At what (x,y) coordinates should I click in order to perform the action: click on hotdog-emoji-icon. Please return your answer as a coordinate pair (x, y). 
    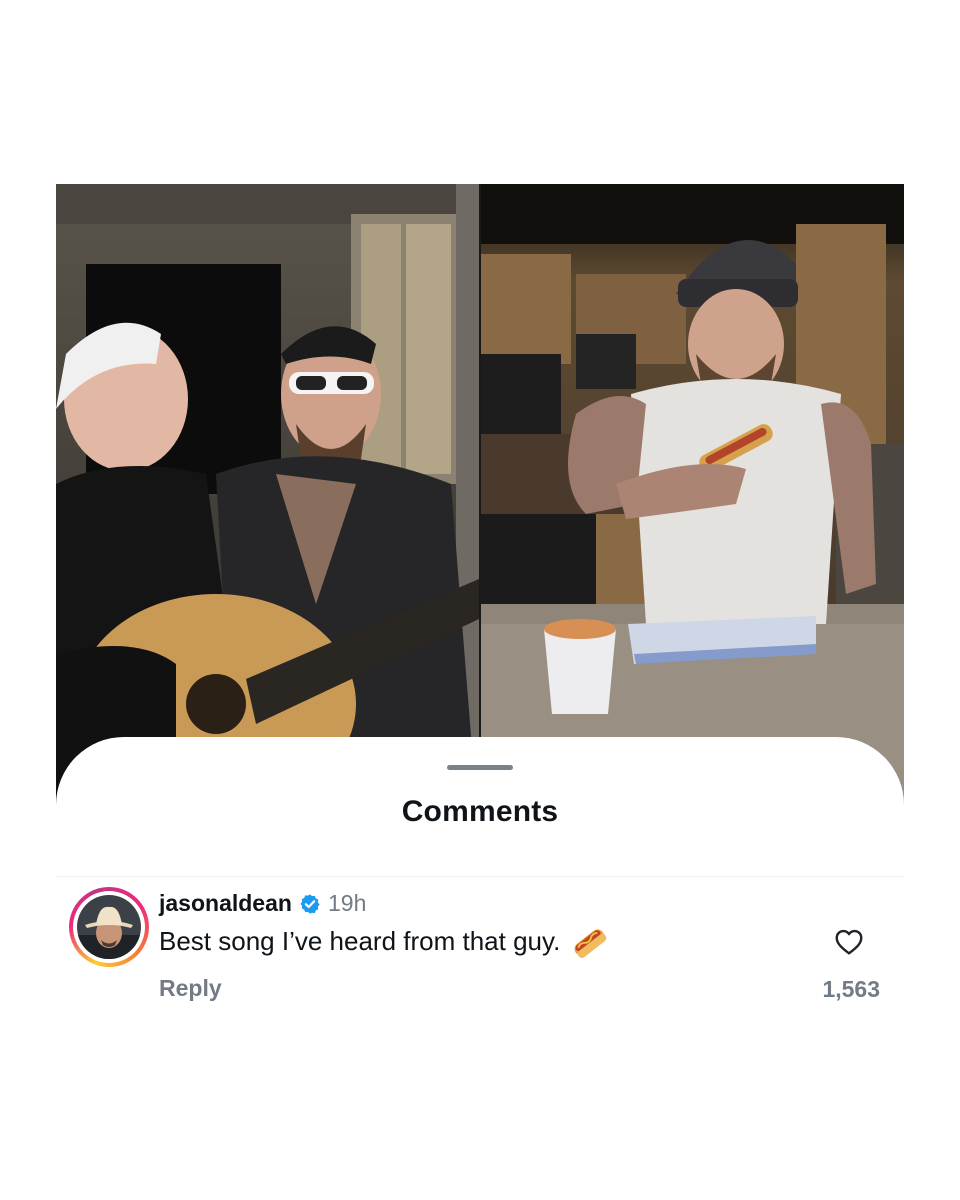
    Looking at the image, I should click on (590, 943).